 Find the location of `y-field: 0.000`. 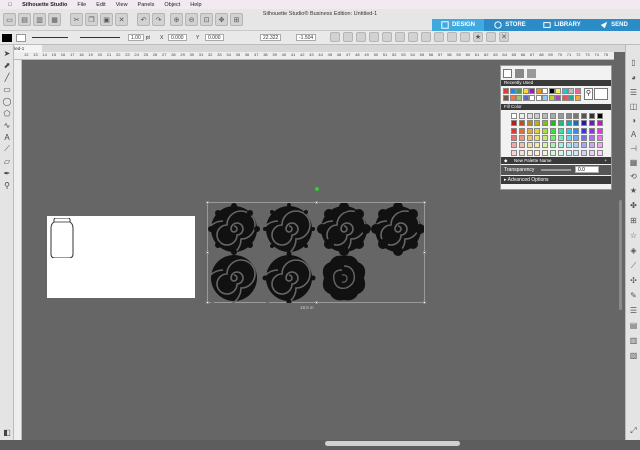

y-field: 0.000 is located at coordinates (214, 37).